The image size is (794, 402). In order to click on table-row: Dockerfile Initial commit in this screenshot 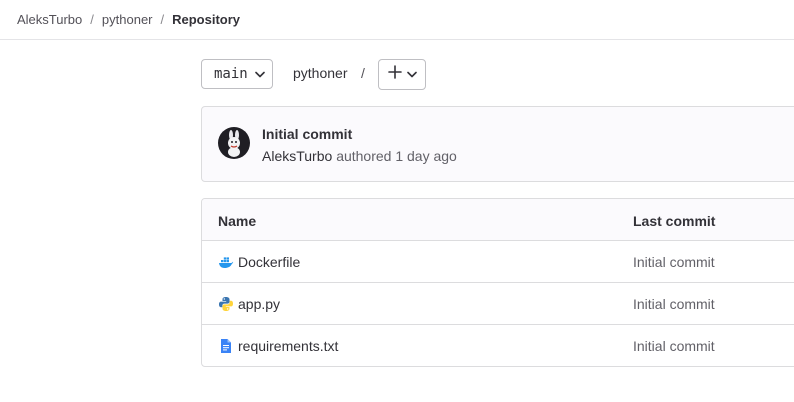, I will do `click(498, 262)`.